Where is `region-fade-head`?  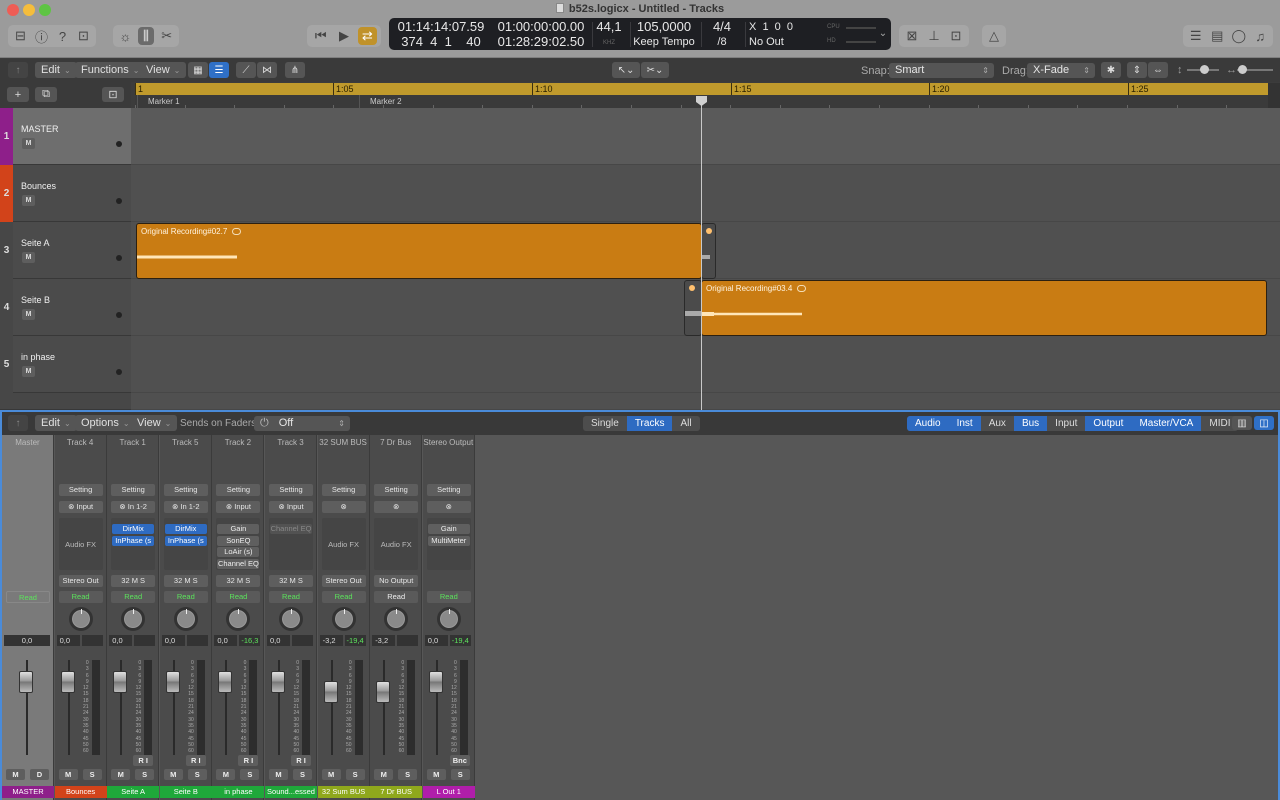 region-fade-head is located at coordinates (693, 308).